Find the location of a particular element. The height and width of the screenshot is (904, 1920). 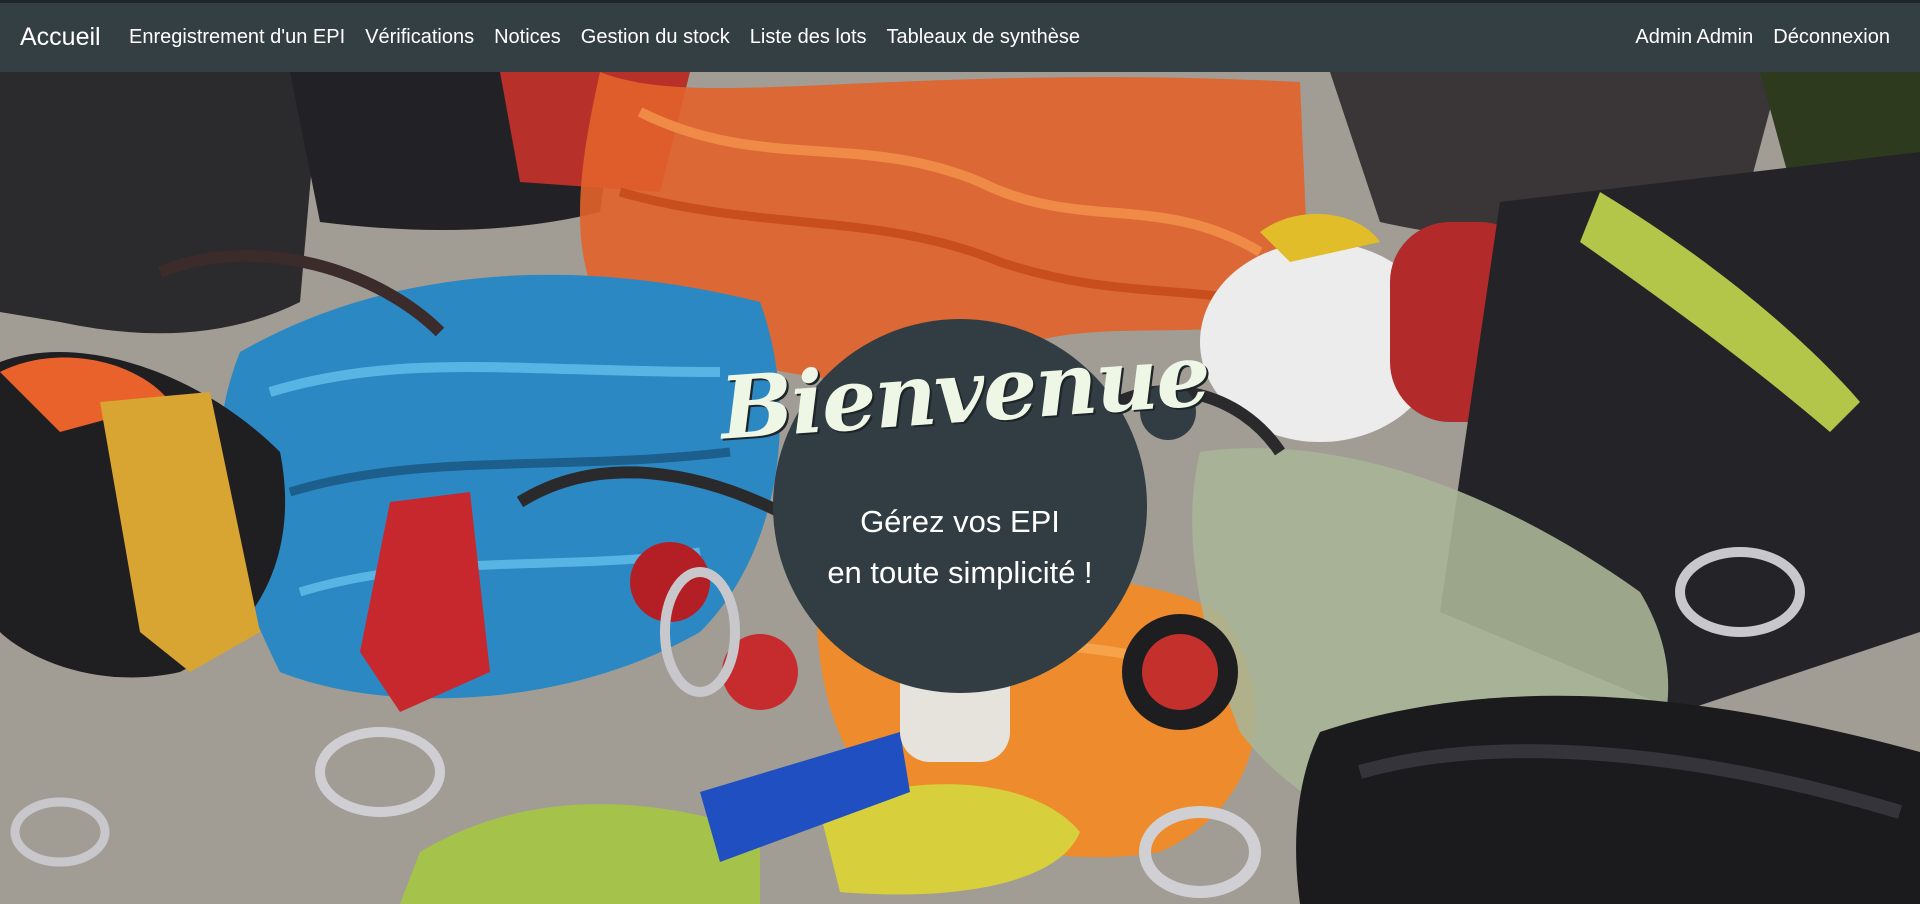

welcome-subtitle-line-1: Gérez vos EPI is located at coordinates (960, 521).